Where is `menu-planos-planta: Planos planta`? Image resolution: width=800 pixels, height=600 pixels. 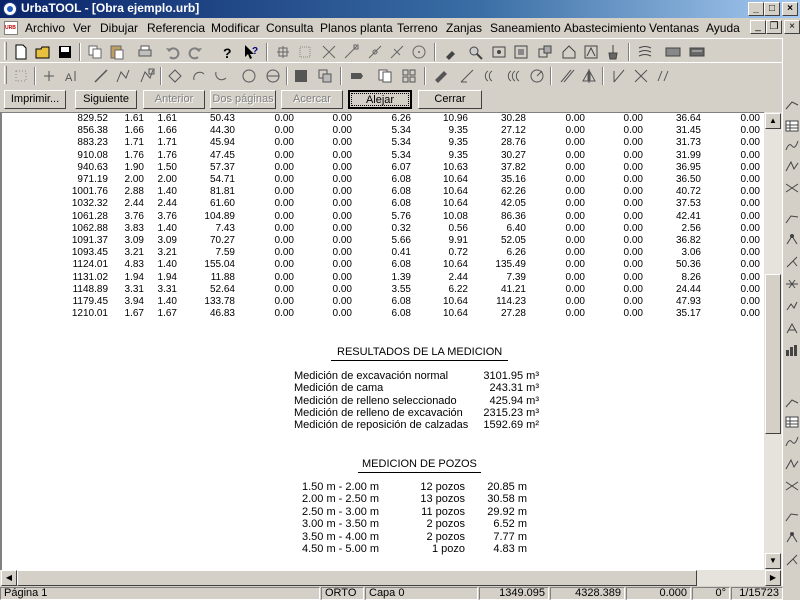
menu-planos-planta: Planos planta is located at coordinates (356, 28).